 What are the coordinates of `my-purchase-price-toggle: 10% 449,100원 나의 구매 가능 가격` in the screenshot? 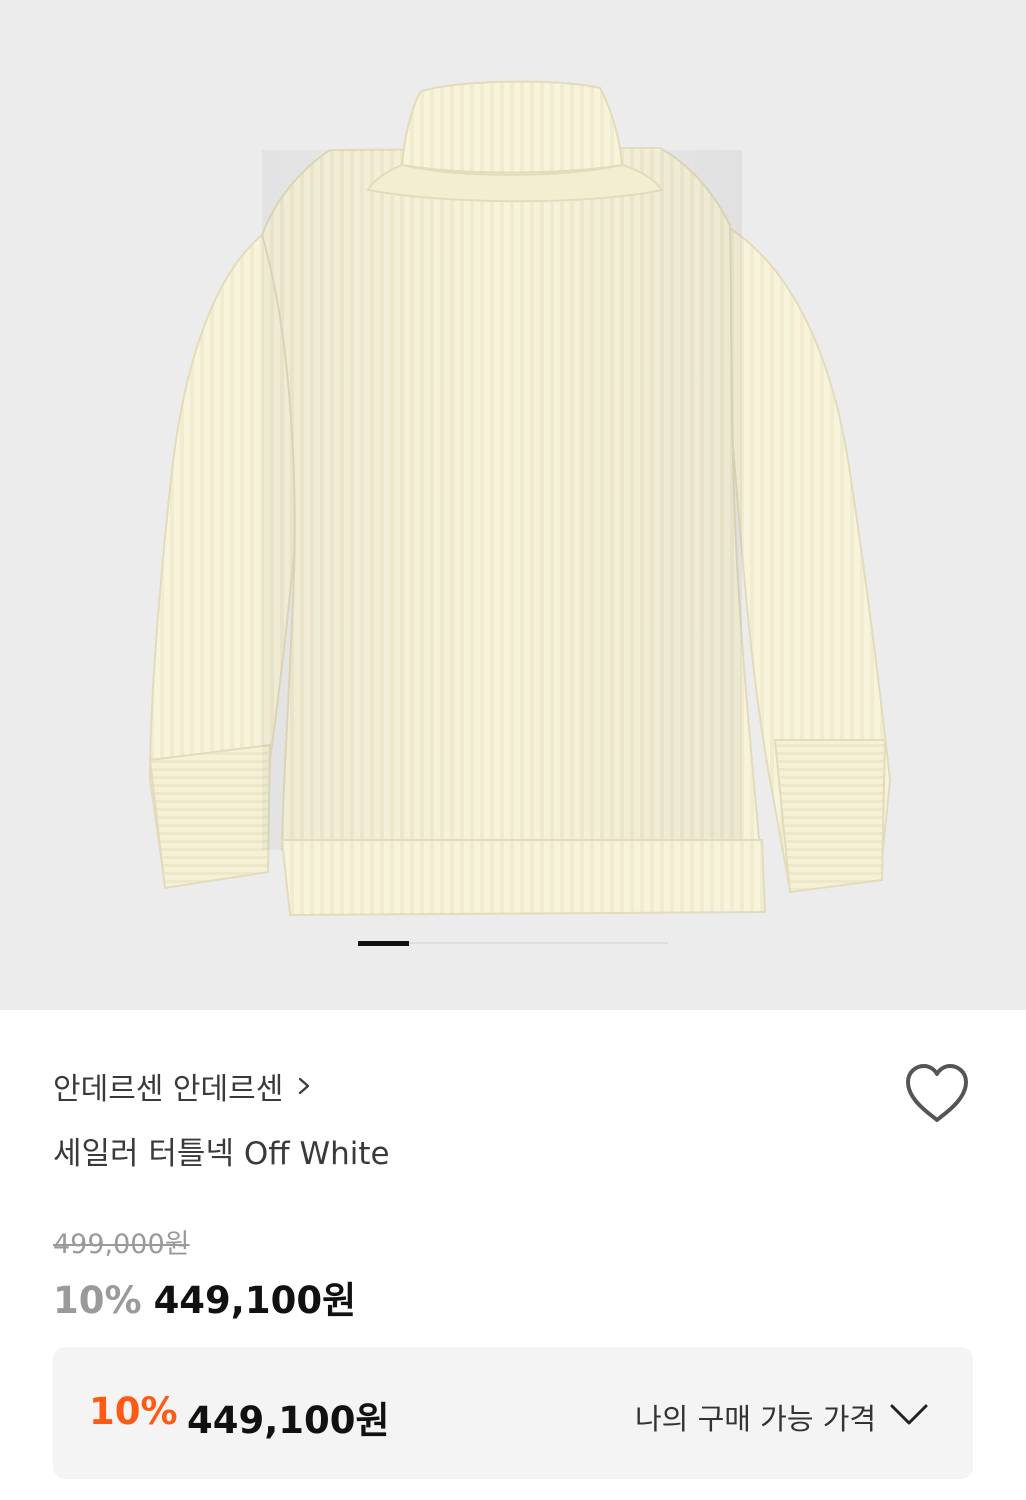 It's located at (513, 1413).